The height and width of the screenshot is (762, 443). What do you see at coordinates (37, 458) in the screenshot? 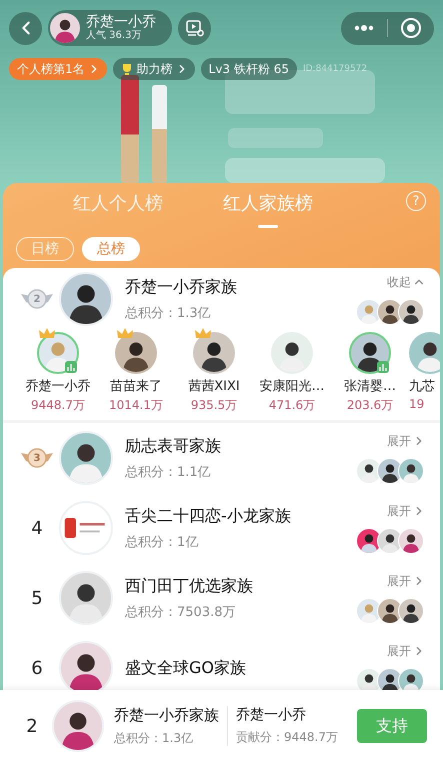
I see `rank-medal: 3` at bounding box center [37, 458].